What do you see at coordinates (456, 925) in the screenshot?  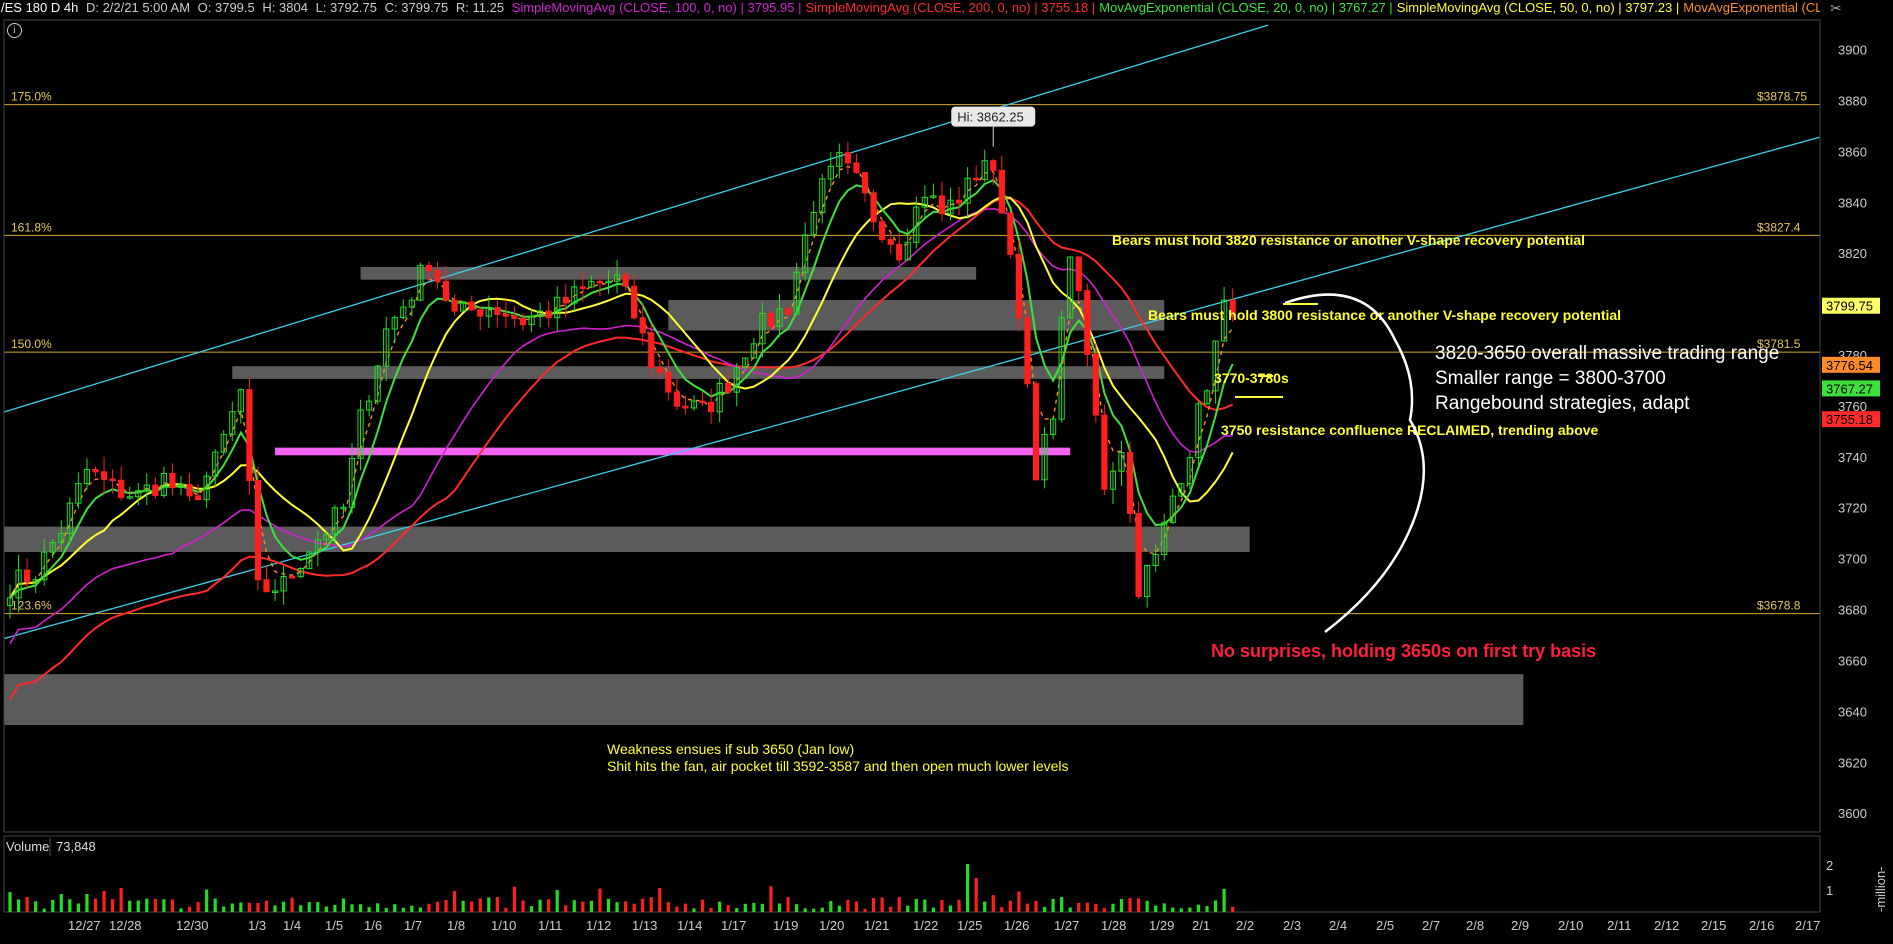 I see `x-tick-8: 1/8` at bounding box center [456, 925].